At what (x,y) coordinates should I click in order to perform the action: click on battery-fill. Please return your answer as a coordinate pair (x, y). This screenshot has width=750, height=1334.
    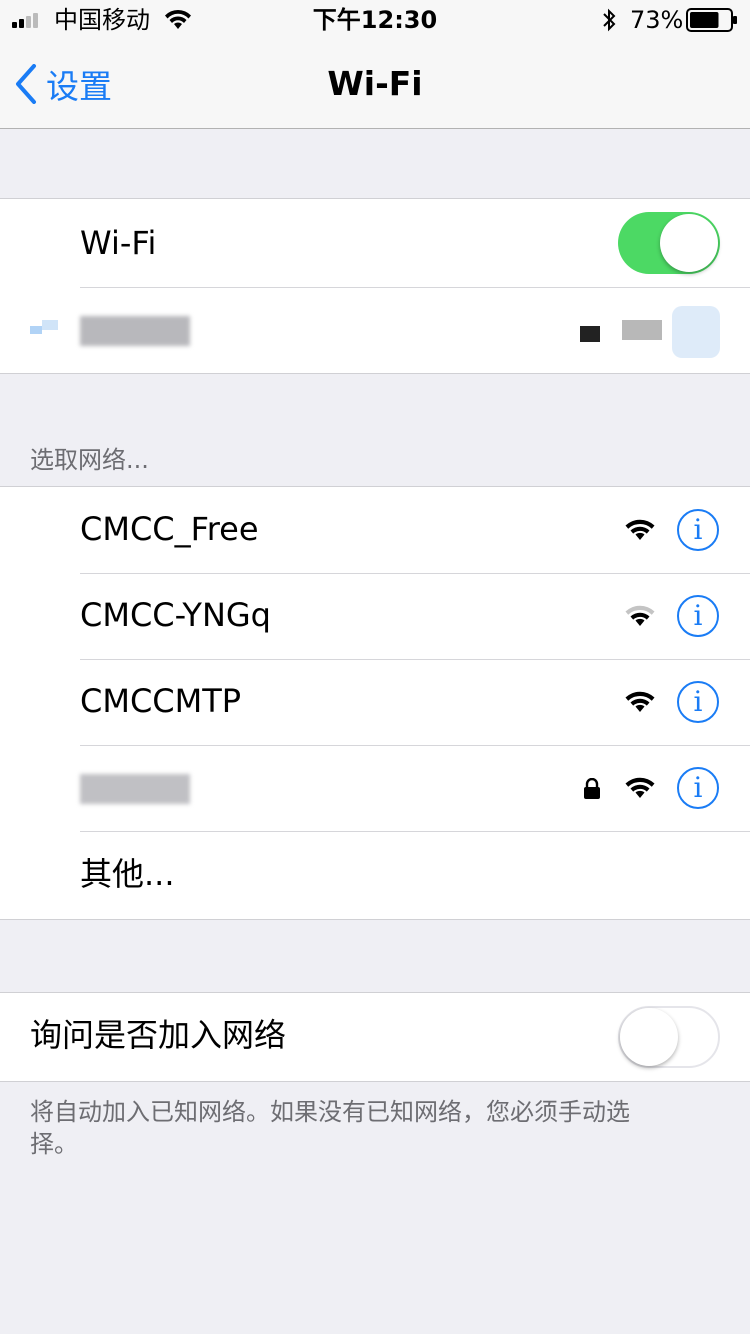
    Looking at the image, I should click on (704, 20).